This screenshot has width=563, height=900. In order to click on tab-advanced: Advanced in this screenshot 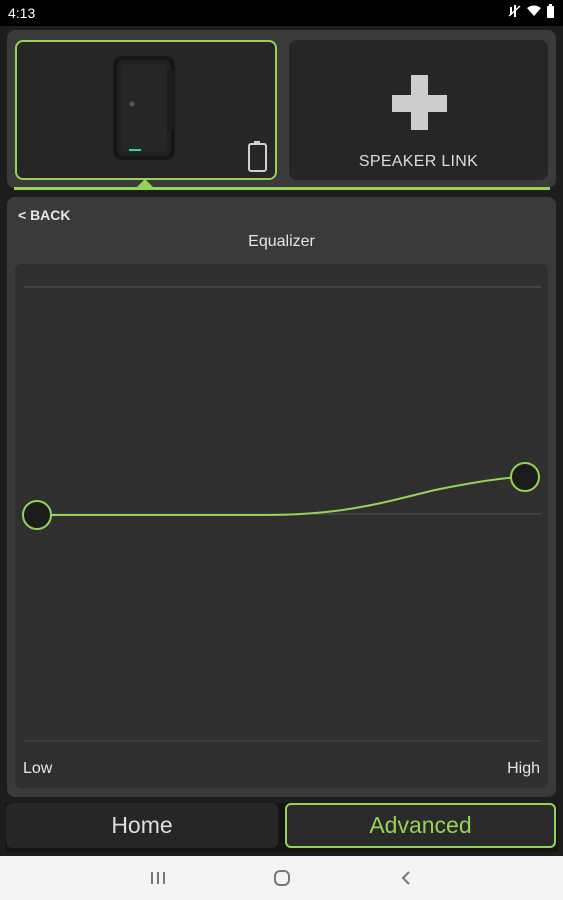, I will do `click(420, 825)`.